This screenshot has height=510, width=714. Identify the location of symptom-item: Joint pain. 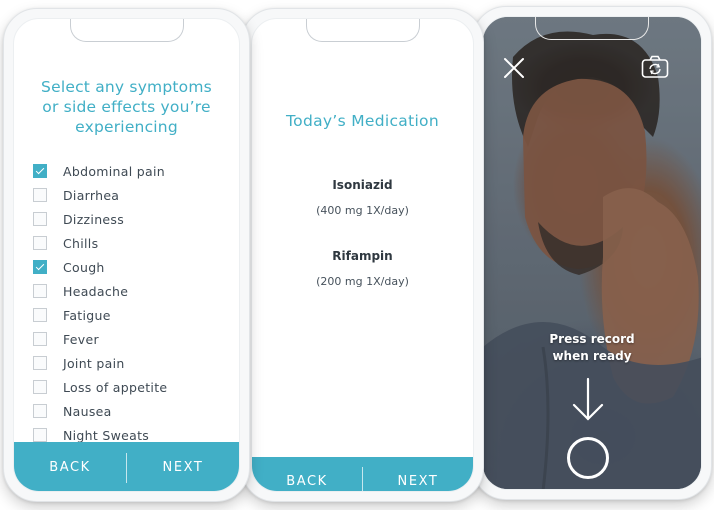
(100, 363).